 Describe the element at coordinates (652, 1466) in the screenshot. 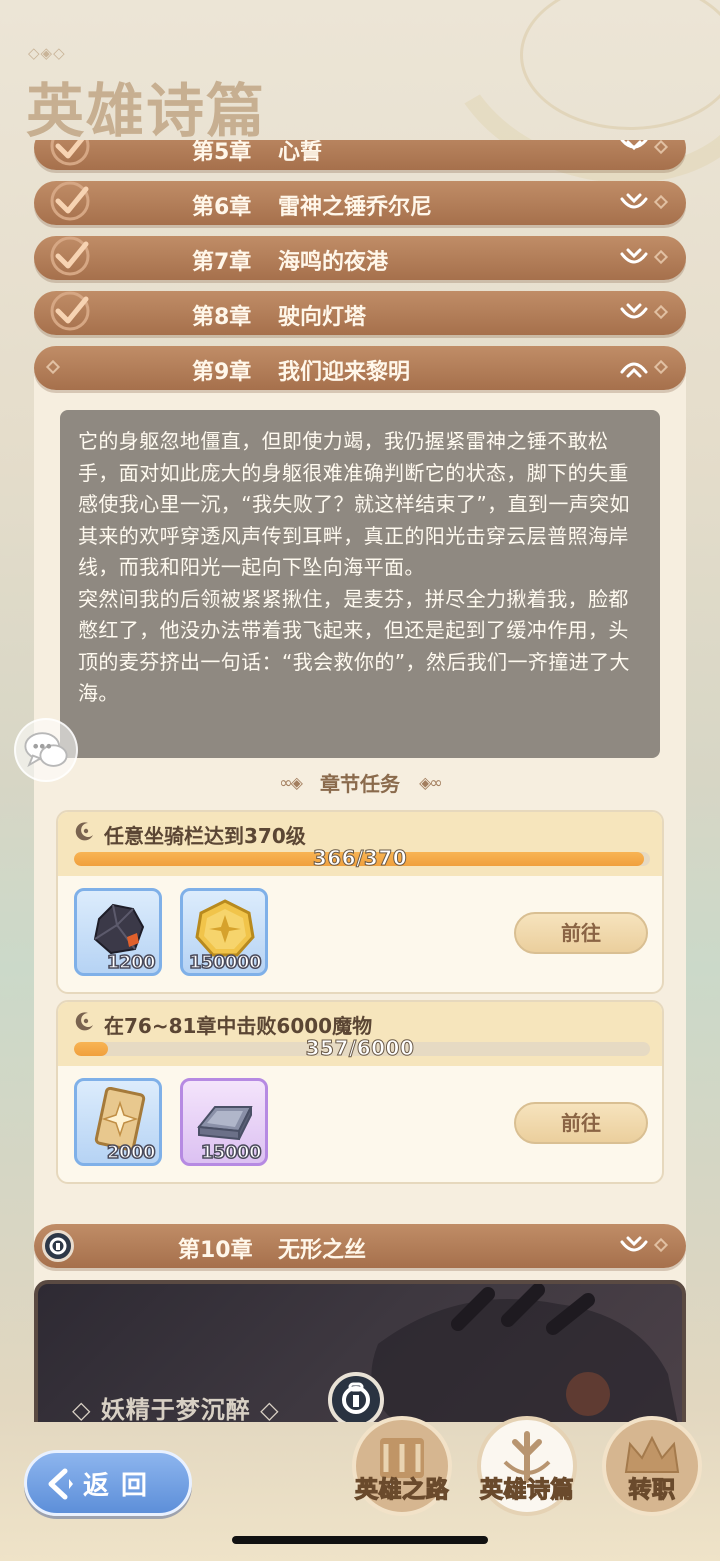

I see `tab-job-change: 转职` at that location.